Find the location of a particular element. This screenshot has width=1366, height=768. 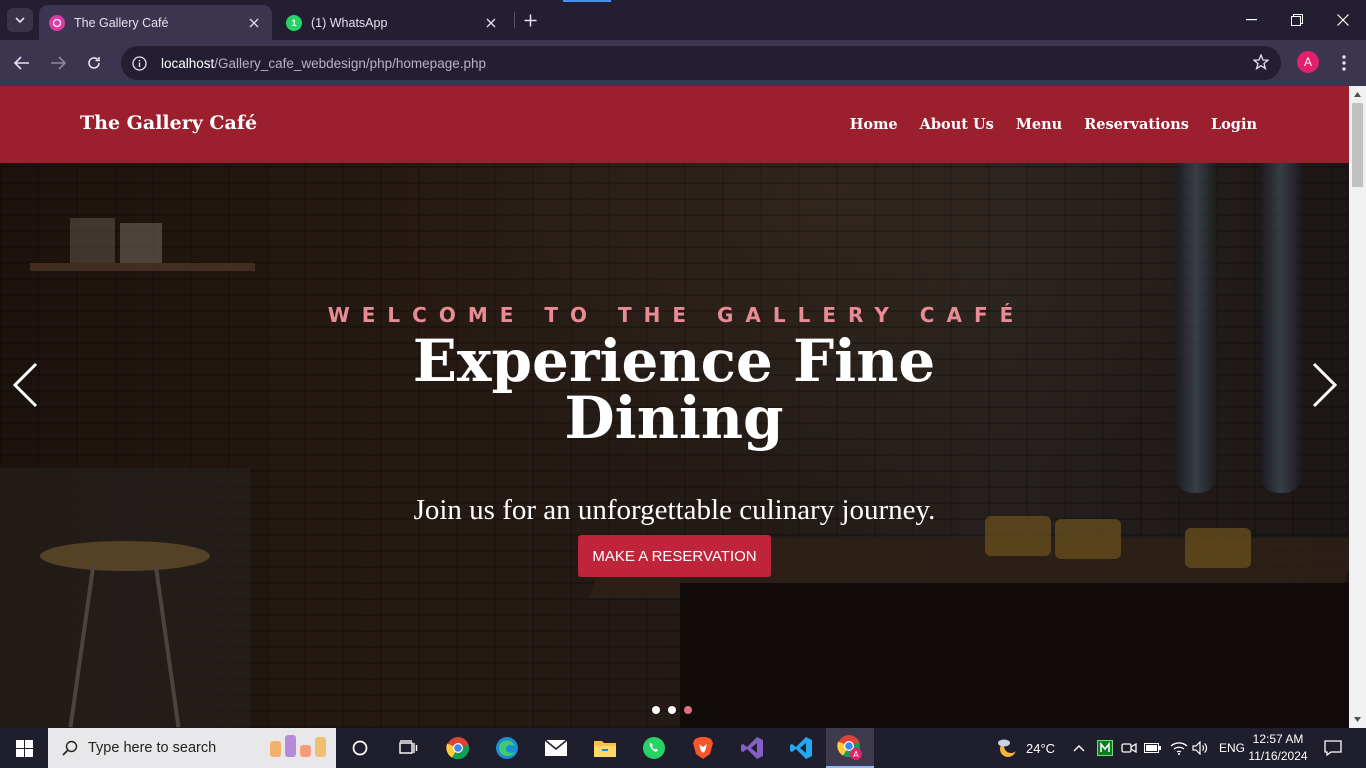

close-window-button is located at coordinates (1343, 20).